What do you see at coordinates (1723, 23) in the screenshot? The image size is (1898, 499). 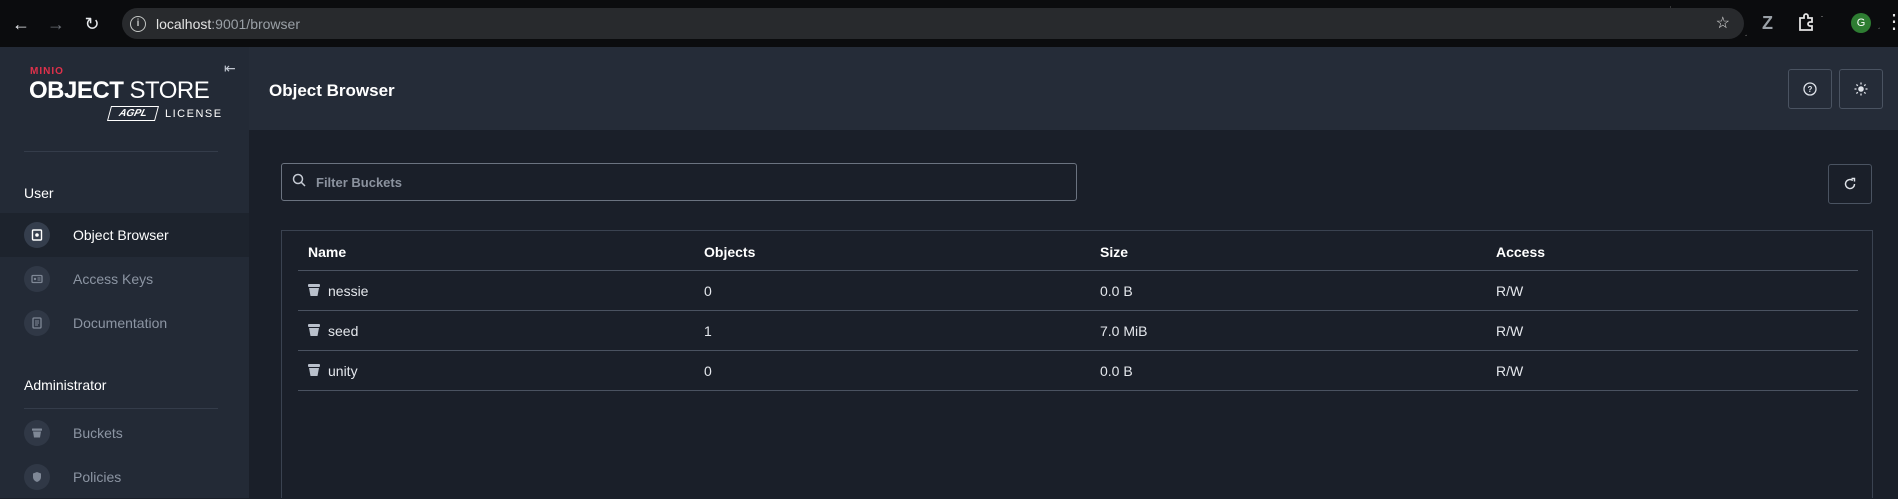 I see `bookmark-star-icon: ☆` at bounding box center [1723, 23].